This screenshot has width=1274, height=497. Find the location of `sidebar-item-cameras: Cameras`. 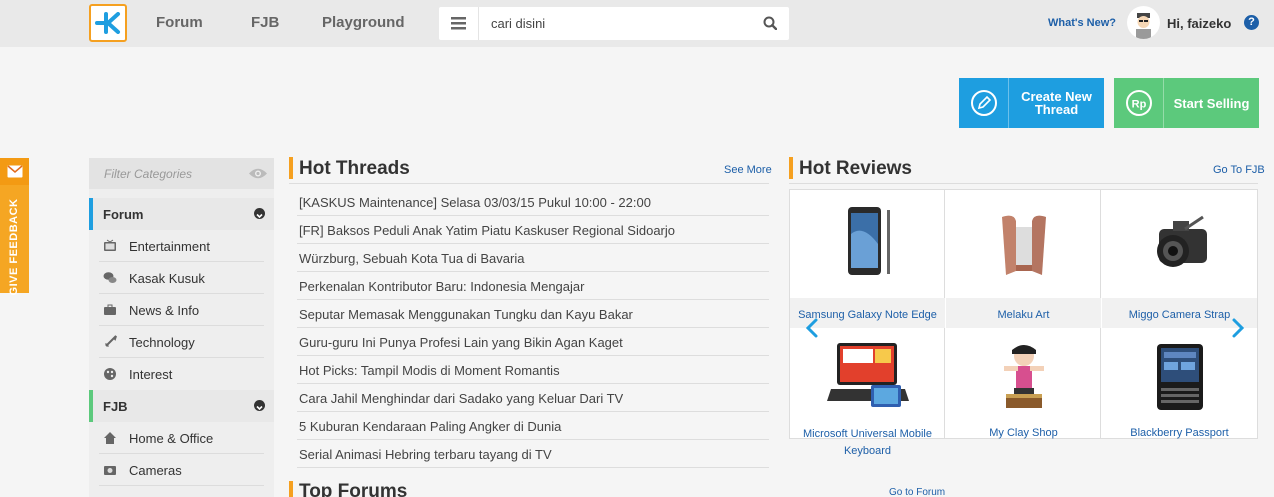

sidebar-item-cameras: Cameras is located at coordinates (181, 470).